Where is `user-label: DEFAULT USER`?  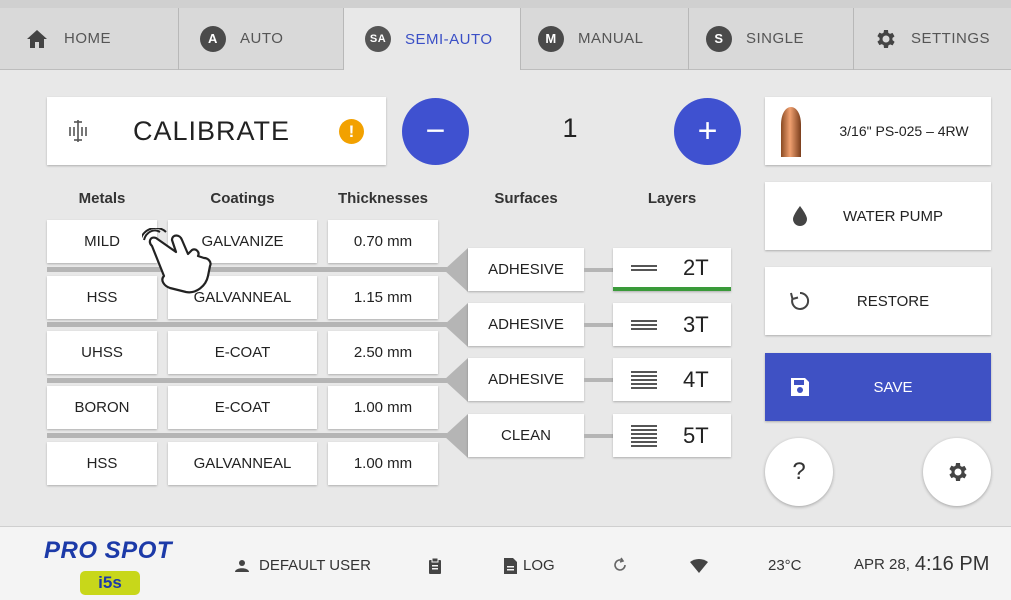
user-label: DEFAULT USER is located at coordinates (315, 565).